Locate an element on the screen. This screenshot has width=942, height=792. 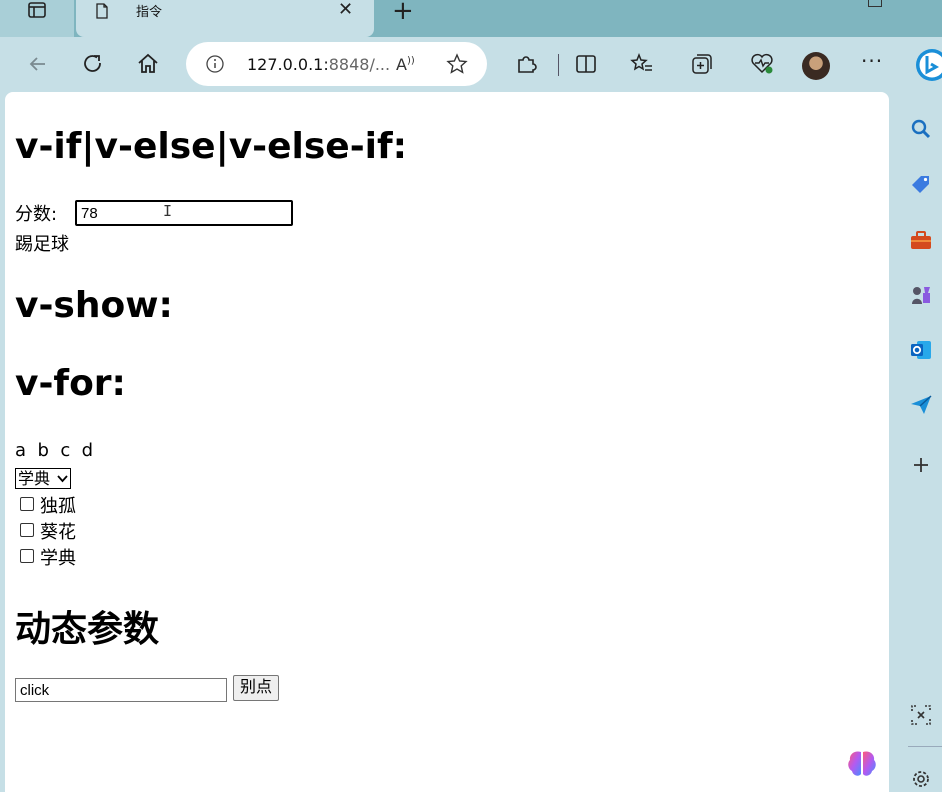
browser-essentials-icon is located at coordinates (762, 64).